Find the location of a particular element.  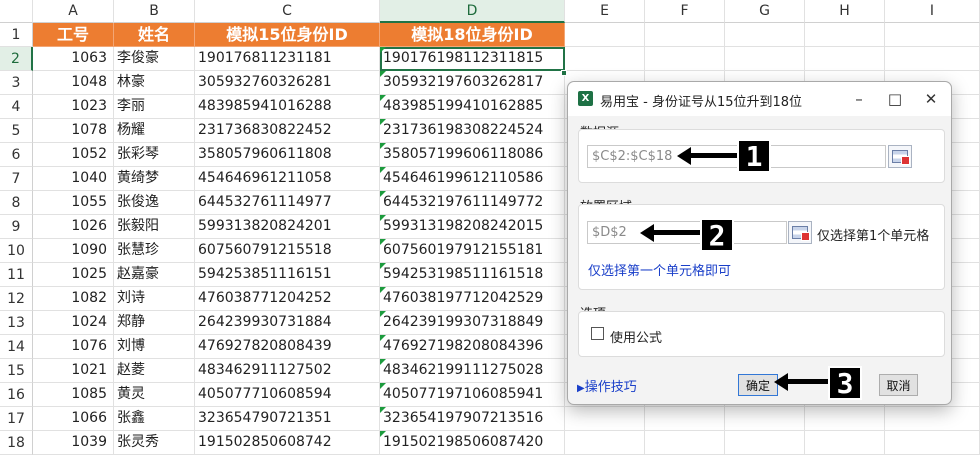

row-header-2: 2 is located at coordinates (16, 59).